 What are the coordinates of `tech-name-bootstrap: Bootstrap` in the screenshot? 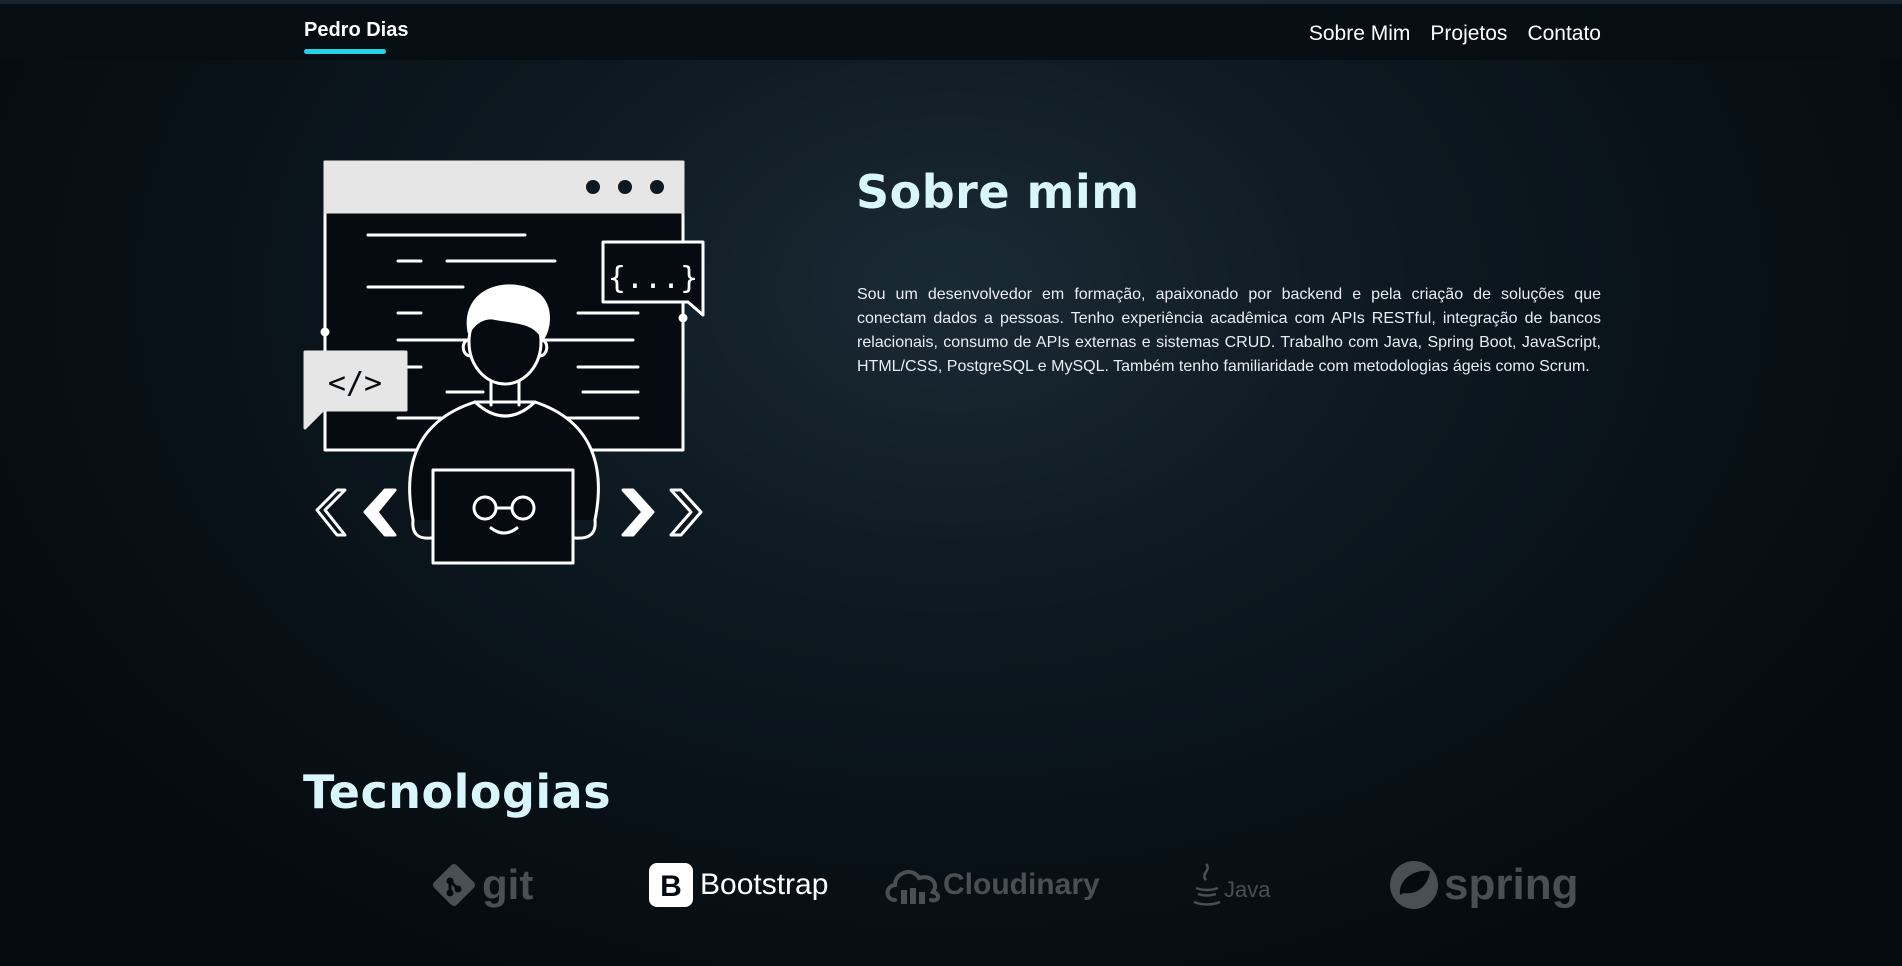 It's located at (764, 884).